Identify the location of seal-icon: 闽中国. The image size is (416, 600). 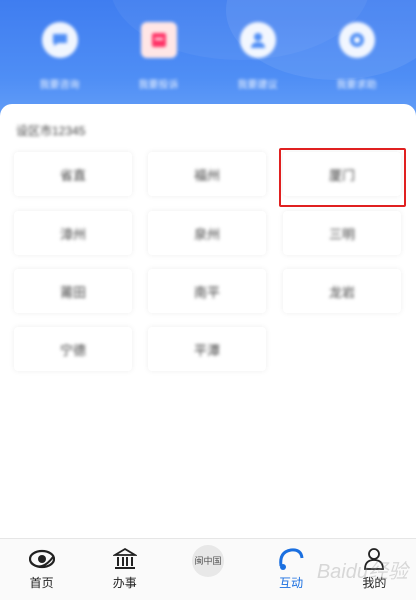
(207, 561).